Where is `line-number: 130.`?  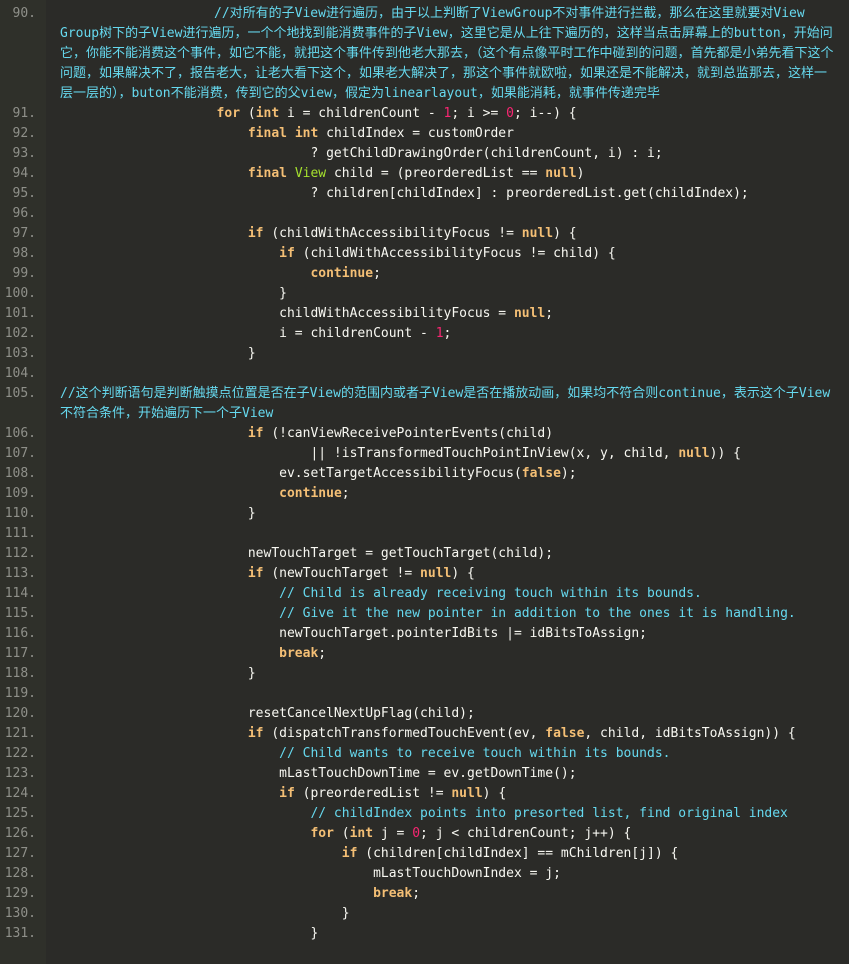
line-number: 130. is located at coordinates (20, 913).